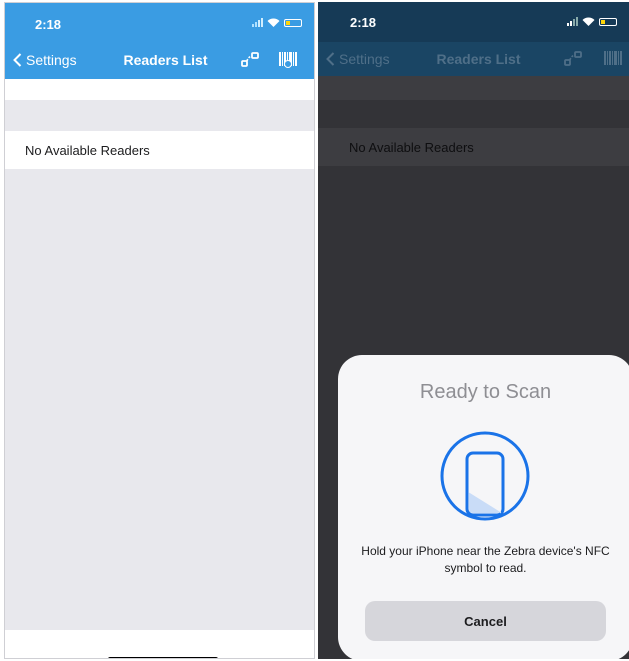 This screenshot has height=661, width=629. Describe the element at coordinates (163, 657) in the screenshot. I see `home-indicator` at that location.